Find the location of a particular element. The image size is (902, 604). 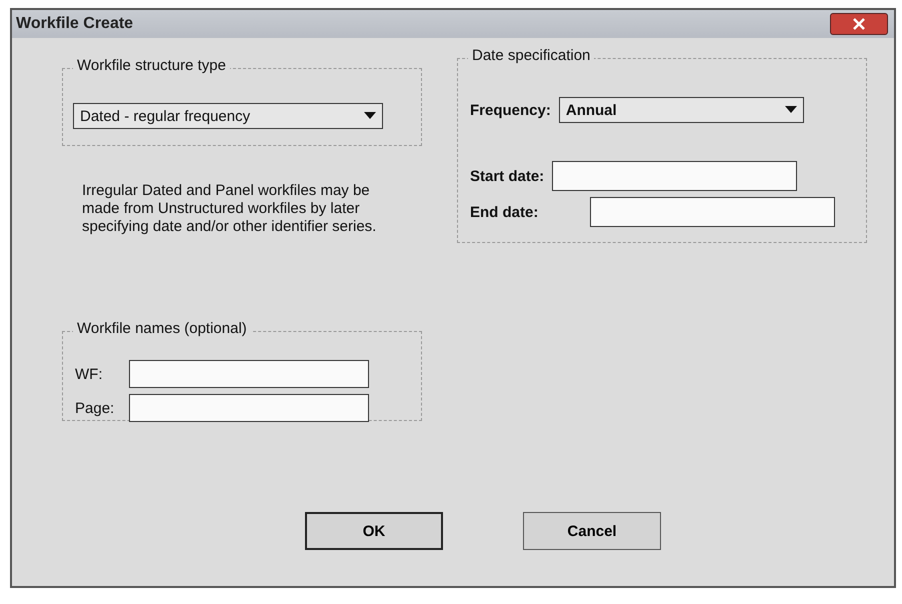

field-label: WF: is located at coordinates (89, 374).